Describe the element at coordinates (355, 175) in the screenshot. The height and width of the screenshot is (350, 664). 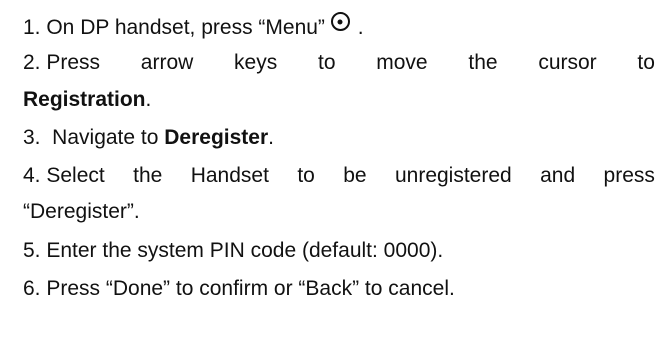
I see `step-4-word: be` at that location.